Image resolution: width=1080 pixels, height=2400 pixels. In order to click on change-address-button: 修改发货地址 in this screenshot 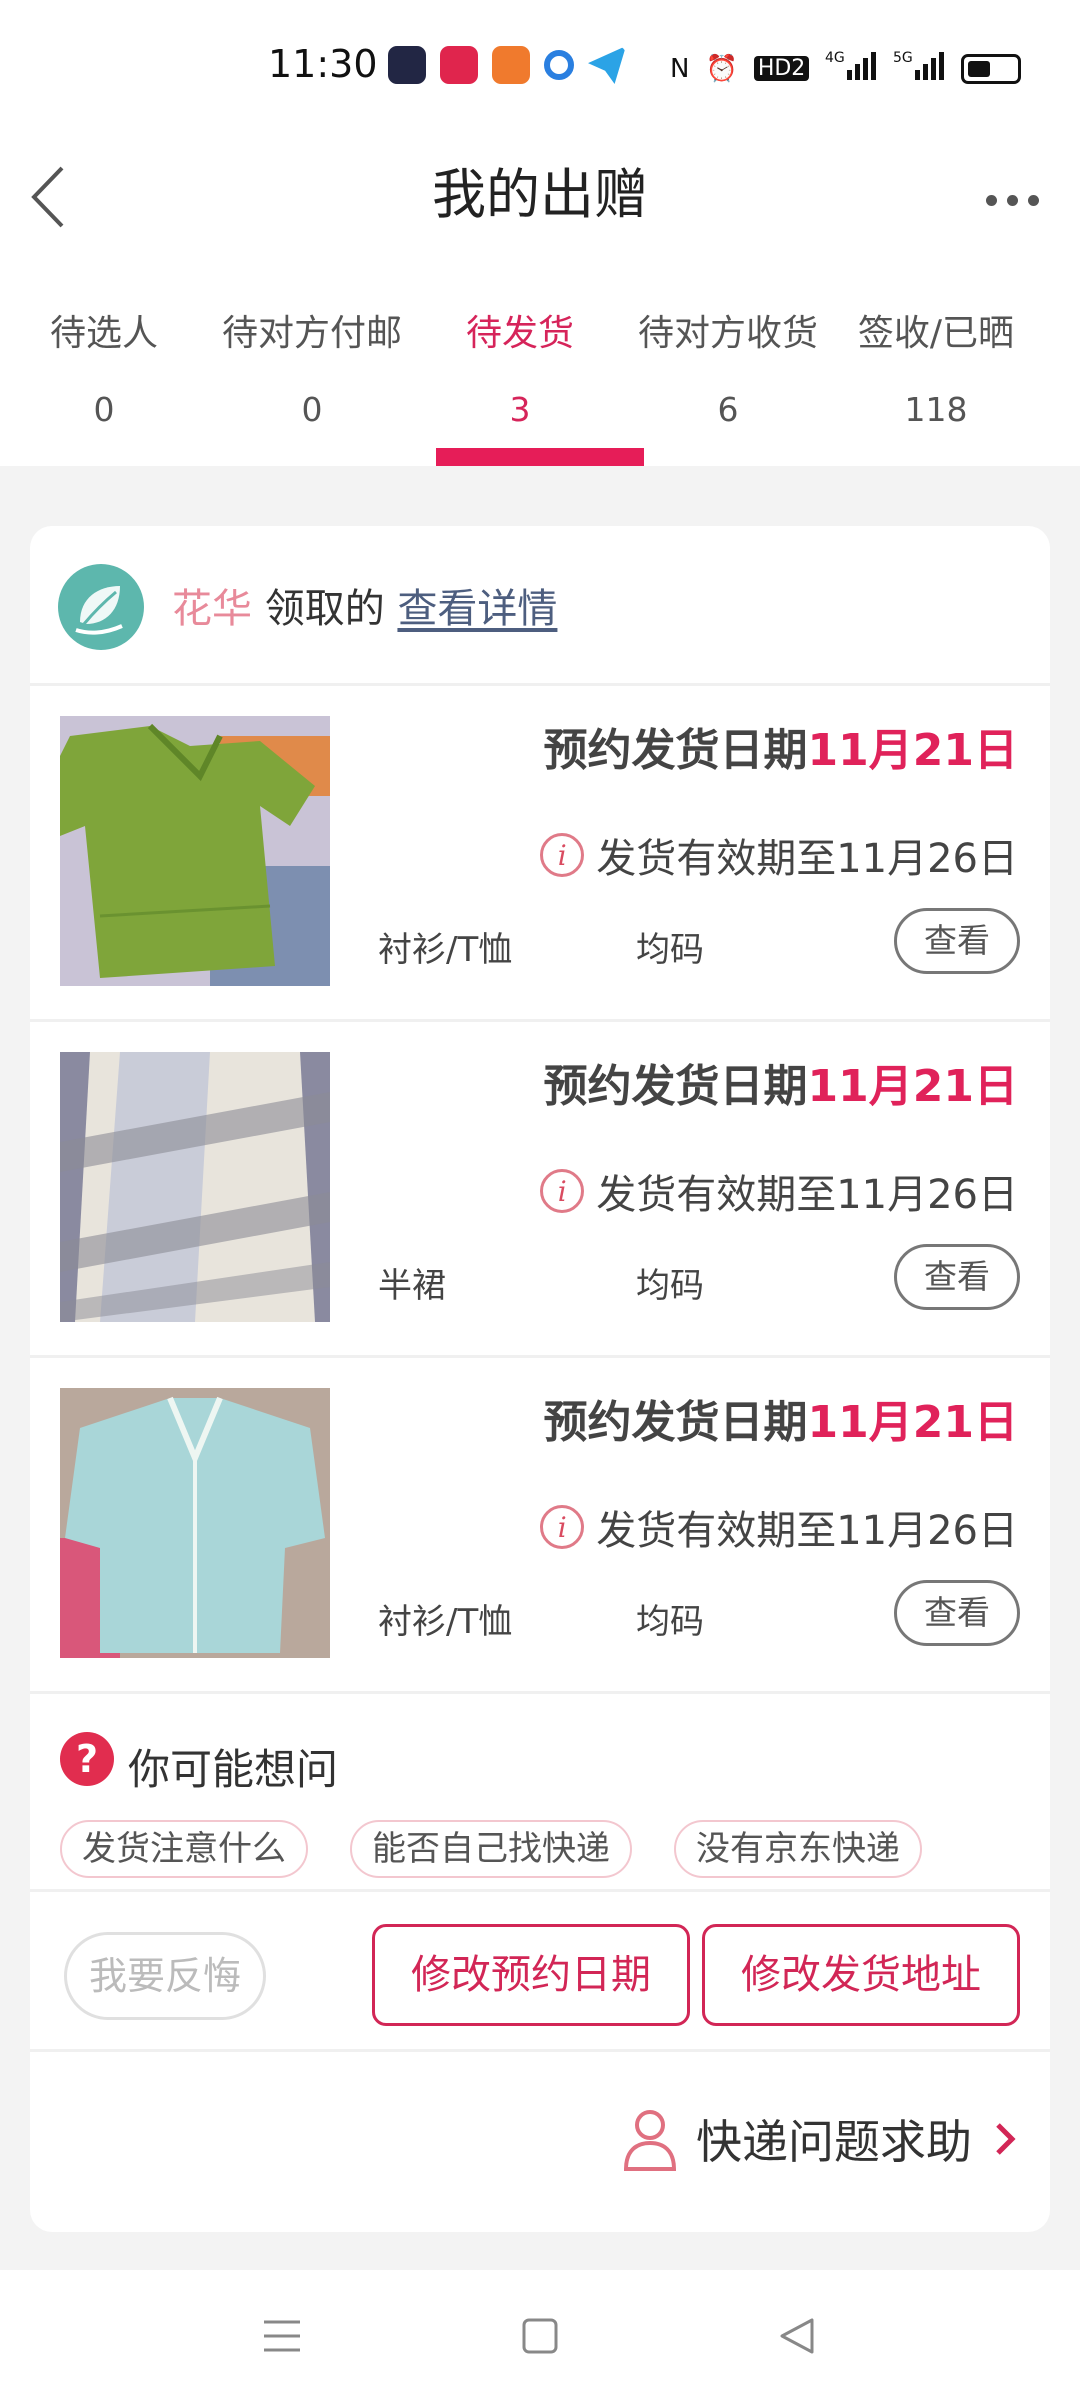, I will do `click(861, 1975)`.